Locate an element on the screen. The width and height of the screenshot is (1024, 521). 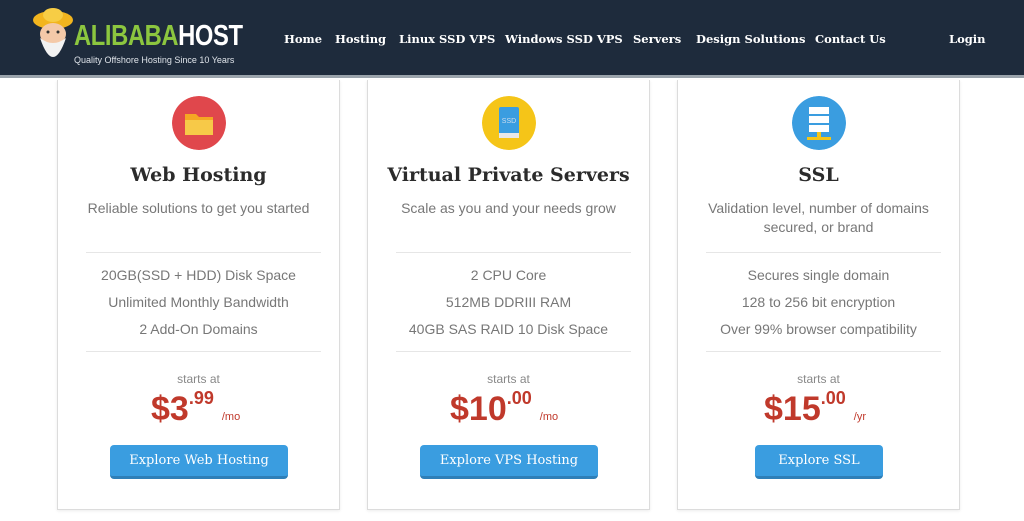
nav-design-solutions: Design Solutions is located at coordinates (750, 39).